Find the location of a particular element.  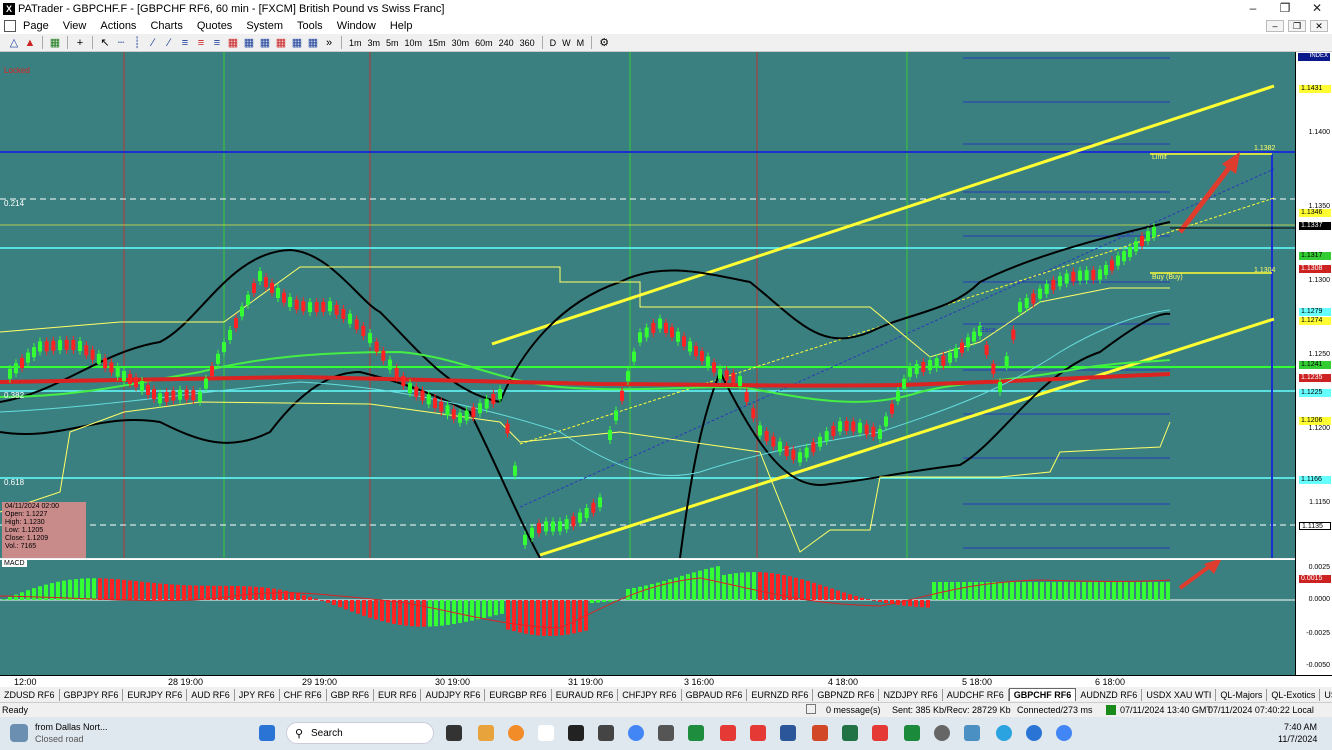

symbol-tab: GBPCHF RF6 is located at coordinates (1042, 694).